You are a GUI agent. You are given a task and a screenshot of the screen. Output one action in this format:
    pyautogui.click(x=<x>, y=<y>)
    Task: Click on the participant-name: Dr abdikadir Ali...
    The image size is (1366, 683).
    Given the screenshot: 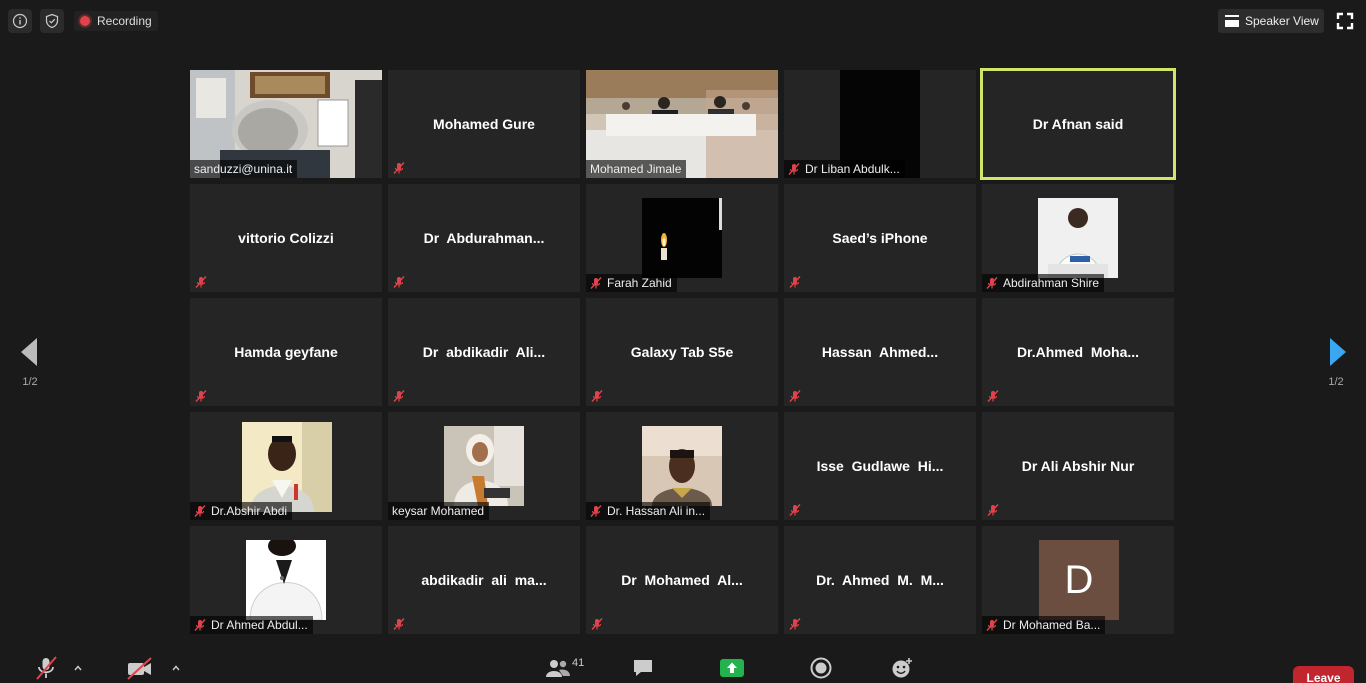 What is the action you would take?
    pyautogui.click(x=484, y=352)
    